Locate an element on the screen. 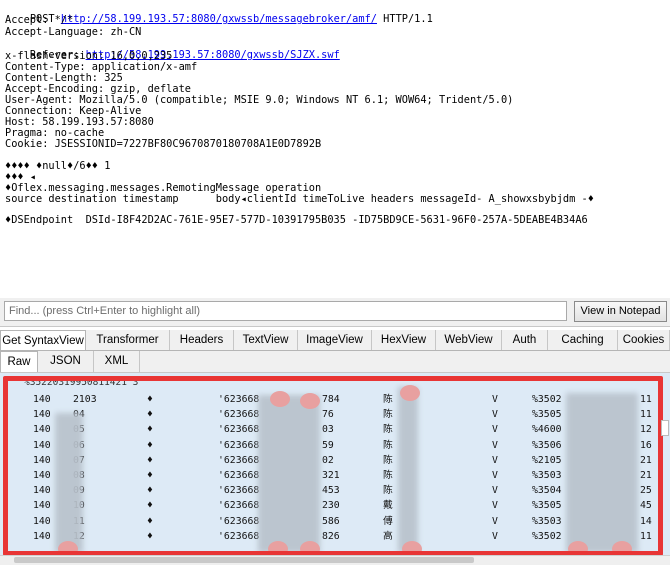  tab-headers: Headers is located at coordinates (202, 340).